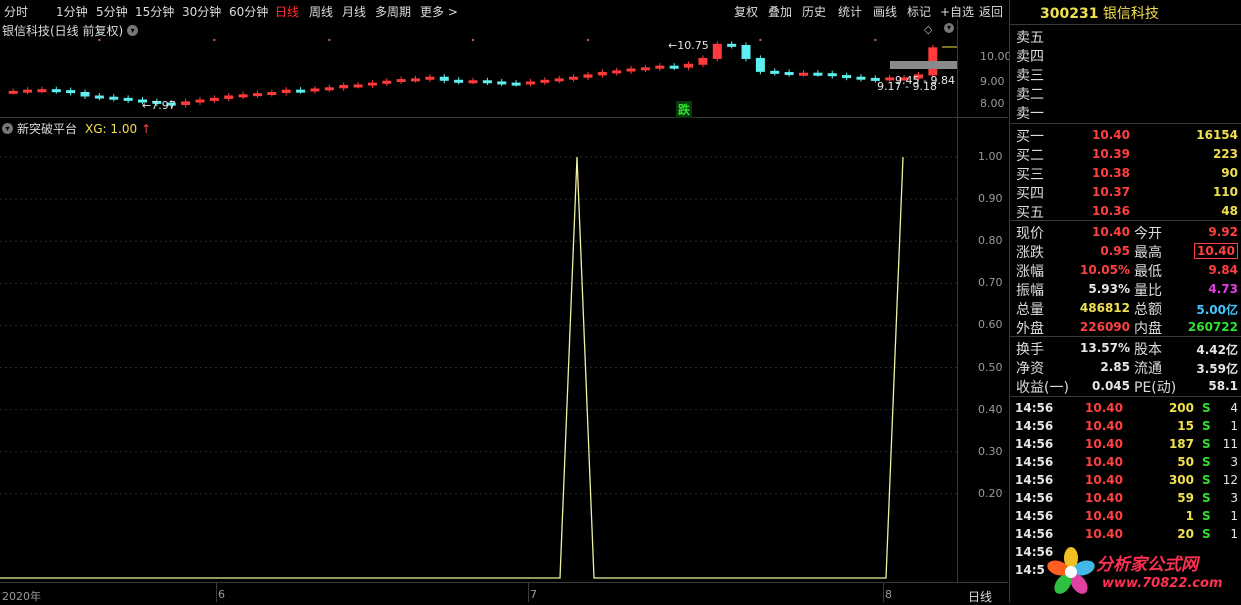 The width and height of the screenshot is (1241, 605). I want to click on buy-row: 买一 10.40 16154, so click(1125, 135).